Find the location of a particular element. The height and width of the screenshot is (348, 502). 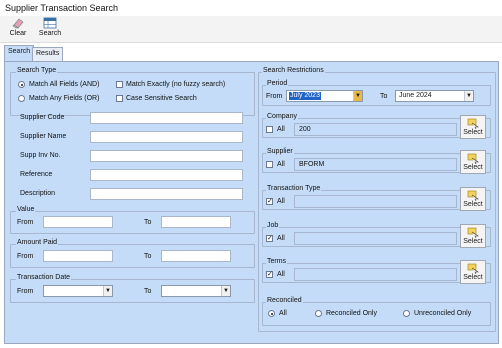

unreconciled-only-label: Unreconciled Only is located at coordinates (443, 313).